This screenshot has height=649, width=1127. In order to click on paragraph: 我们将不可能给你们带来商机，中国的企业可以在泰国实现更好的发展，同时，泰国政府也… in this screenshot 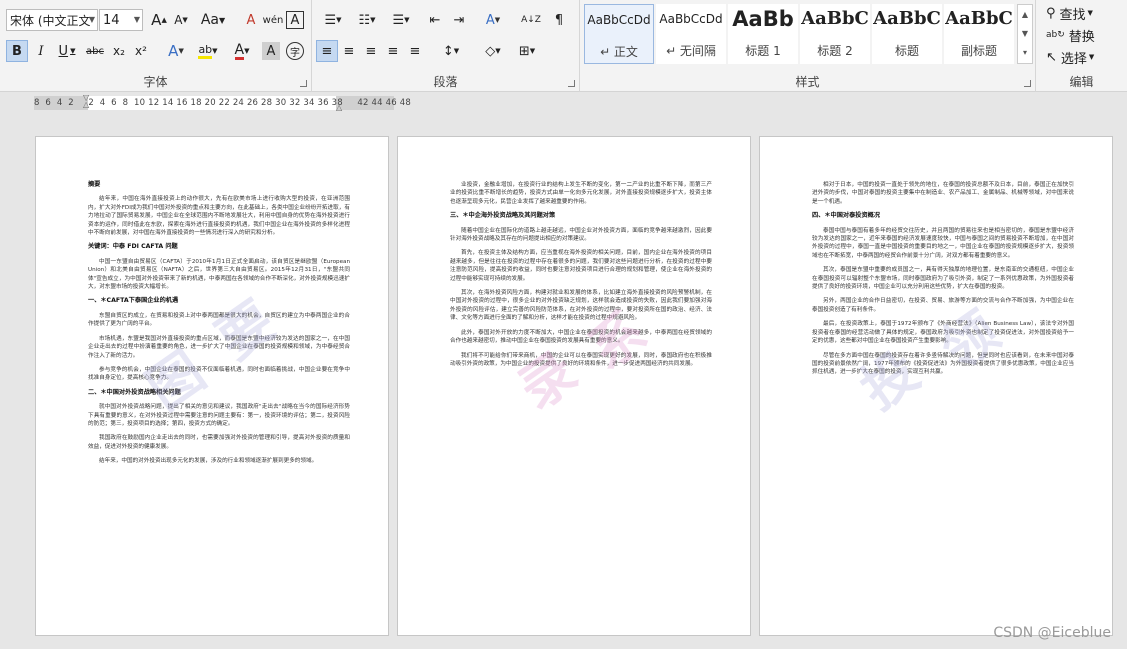, I will do `click(581, 359)`.